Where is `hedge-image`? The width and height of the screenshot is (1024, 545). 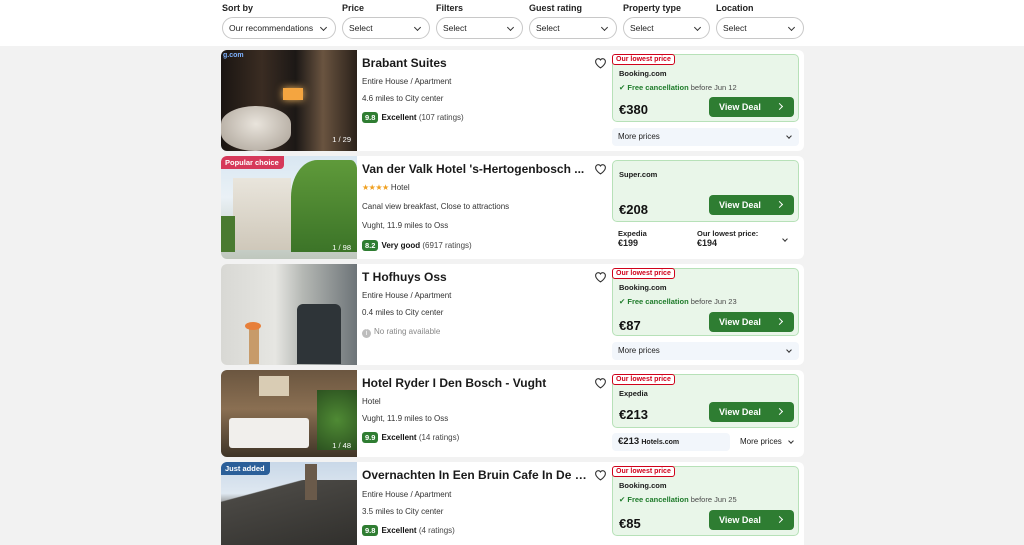
hedge-image is located at coordinates (324, 206).